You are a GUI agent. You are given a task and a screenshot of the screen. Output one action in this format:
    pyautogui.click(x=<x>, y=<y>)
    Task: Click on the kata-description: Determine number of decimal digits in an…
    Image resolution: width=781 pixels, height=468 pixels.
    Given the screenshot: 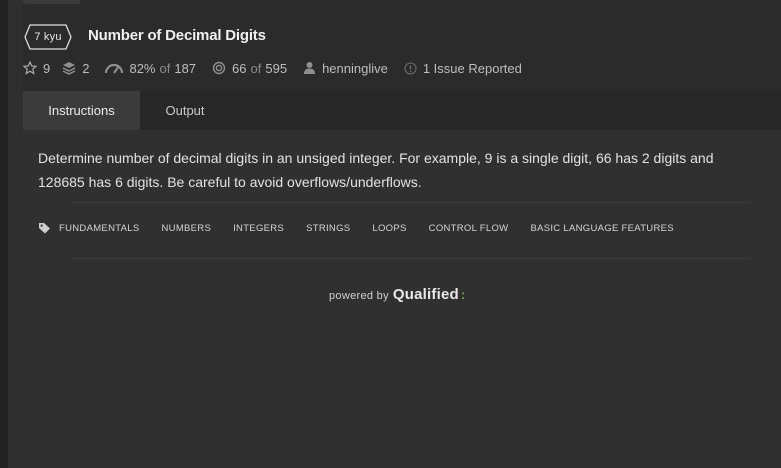 What is the action you would take?
    pyautogui.click(x=376, y=170)
    